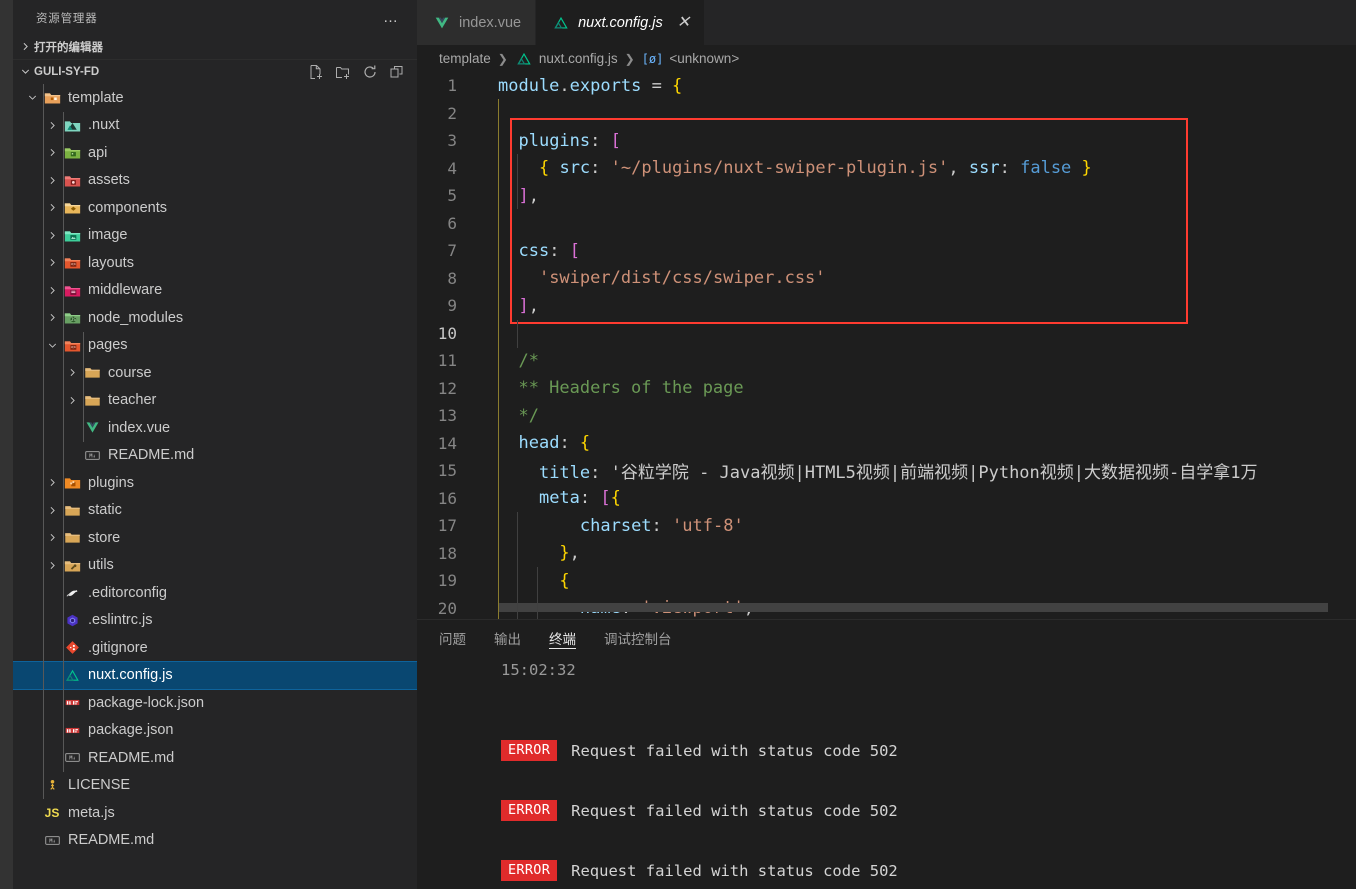 Image resolution: width=1356 pixels, height=889 pixels. I want to click on tree-item--eslintrc-js: .eslintrc.js, so click(215, 621).